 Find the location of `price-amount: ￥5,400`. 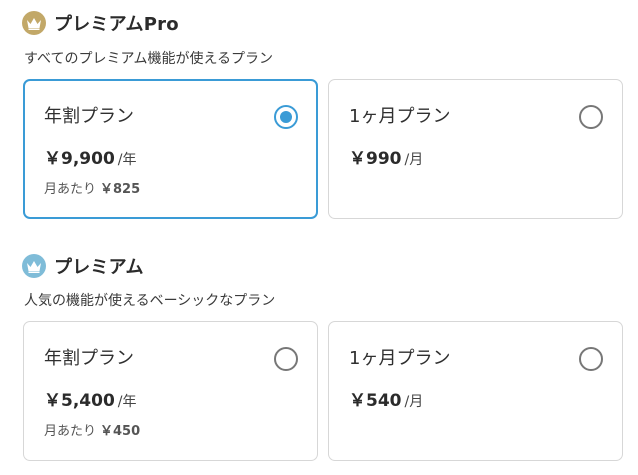

price-amount: ￥5,400 is located at coordinates (79, 401).